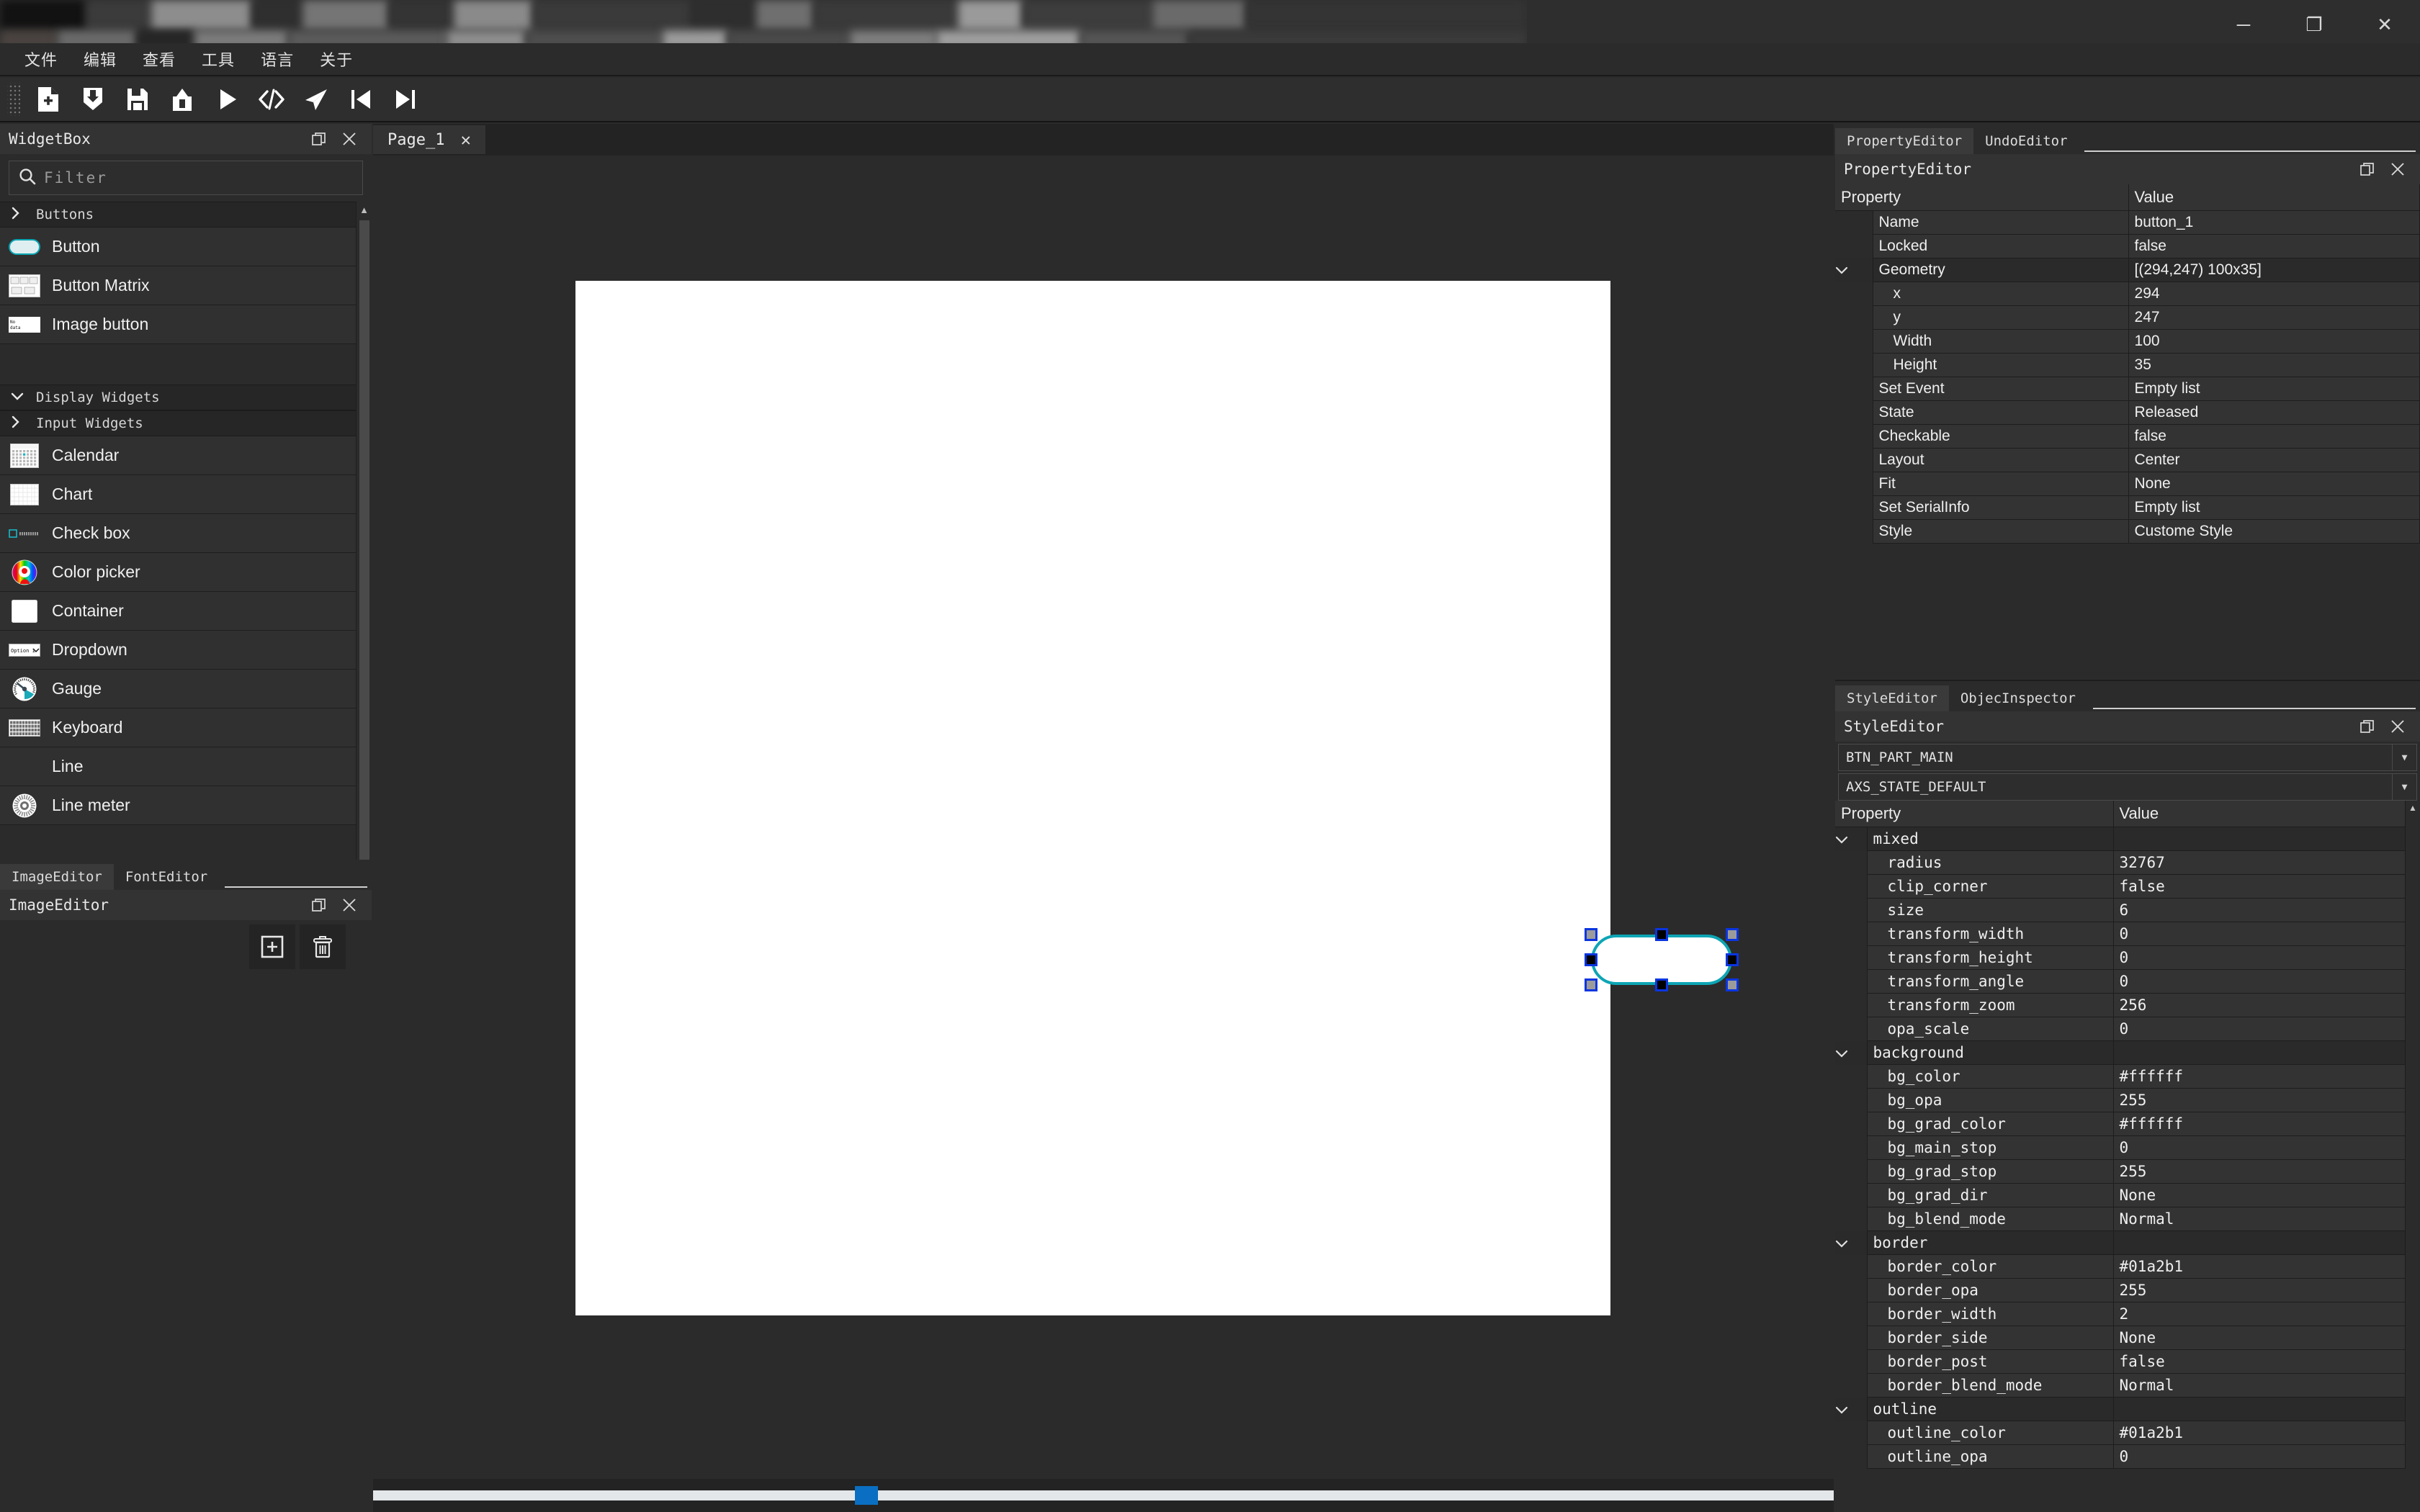  What do you see at coordinates (2259, 1124) in the screenshot?
I see `property-value-cell: #ffffff` at bounding box center [2259, 1124].